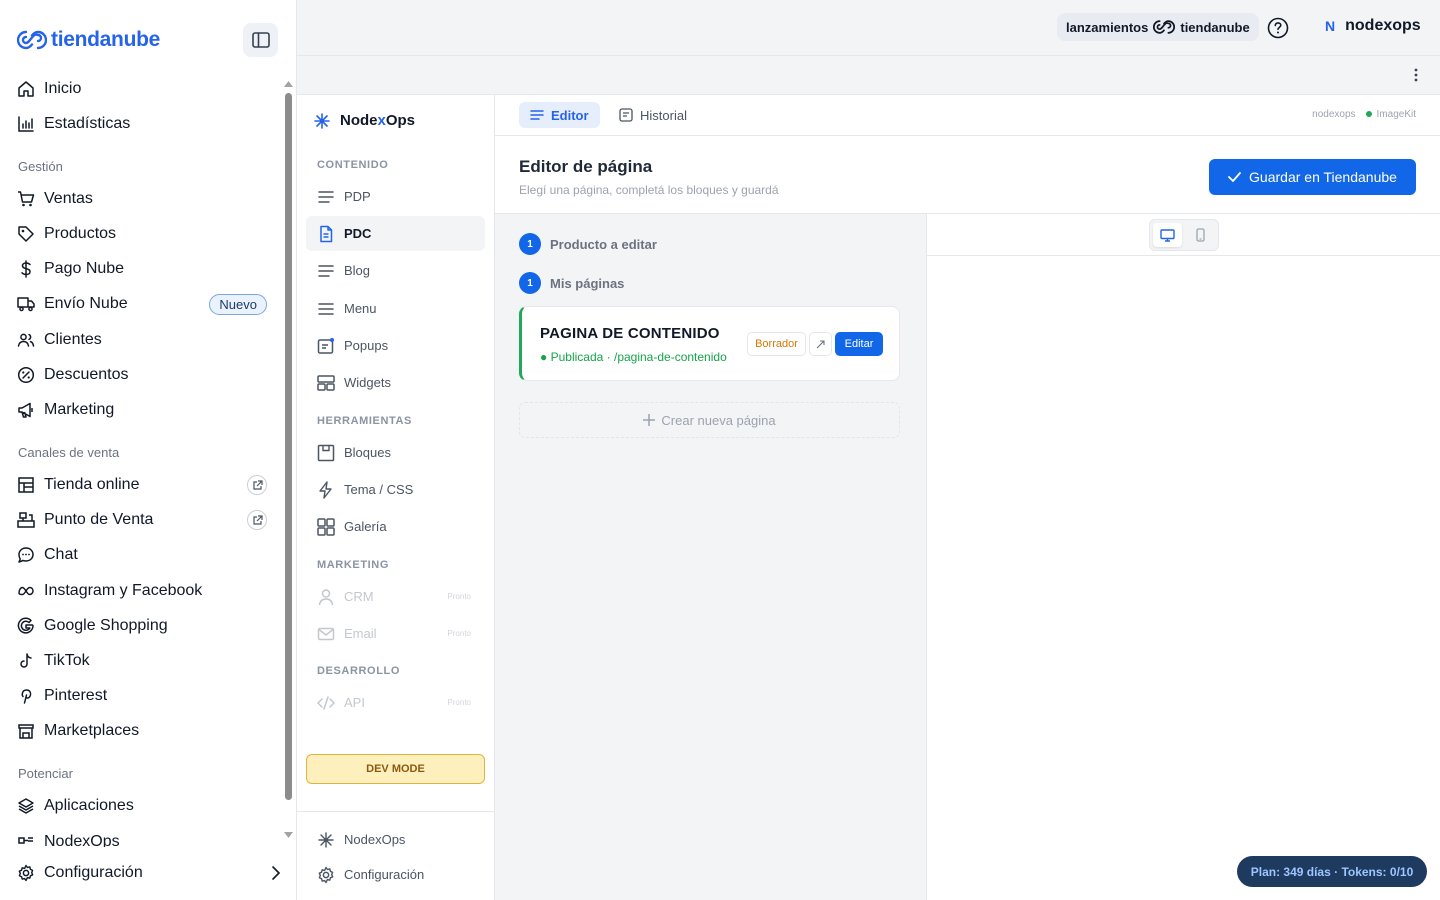  Describe the element at coordinates (142, 375) in the screenshot. I see `sidebar-item-descuentos: Descuentos` at that location.